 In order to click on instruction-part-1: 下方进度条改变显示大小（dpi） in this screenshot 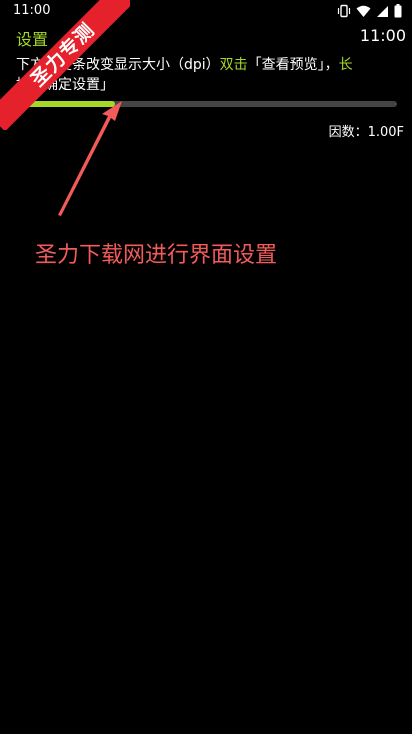, I will do `click(118, 65)`.